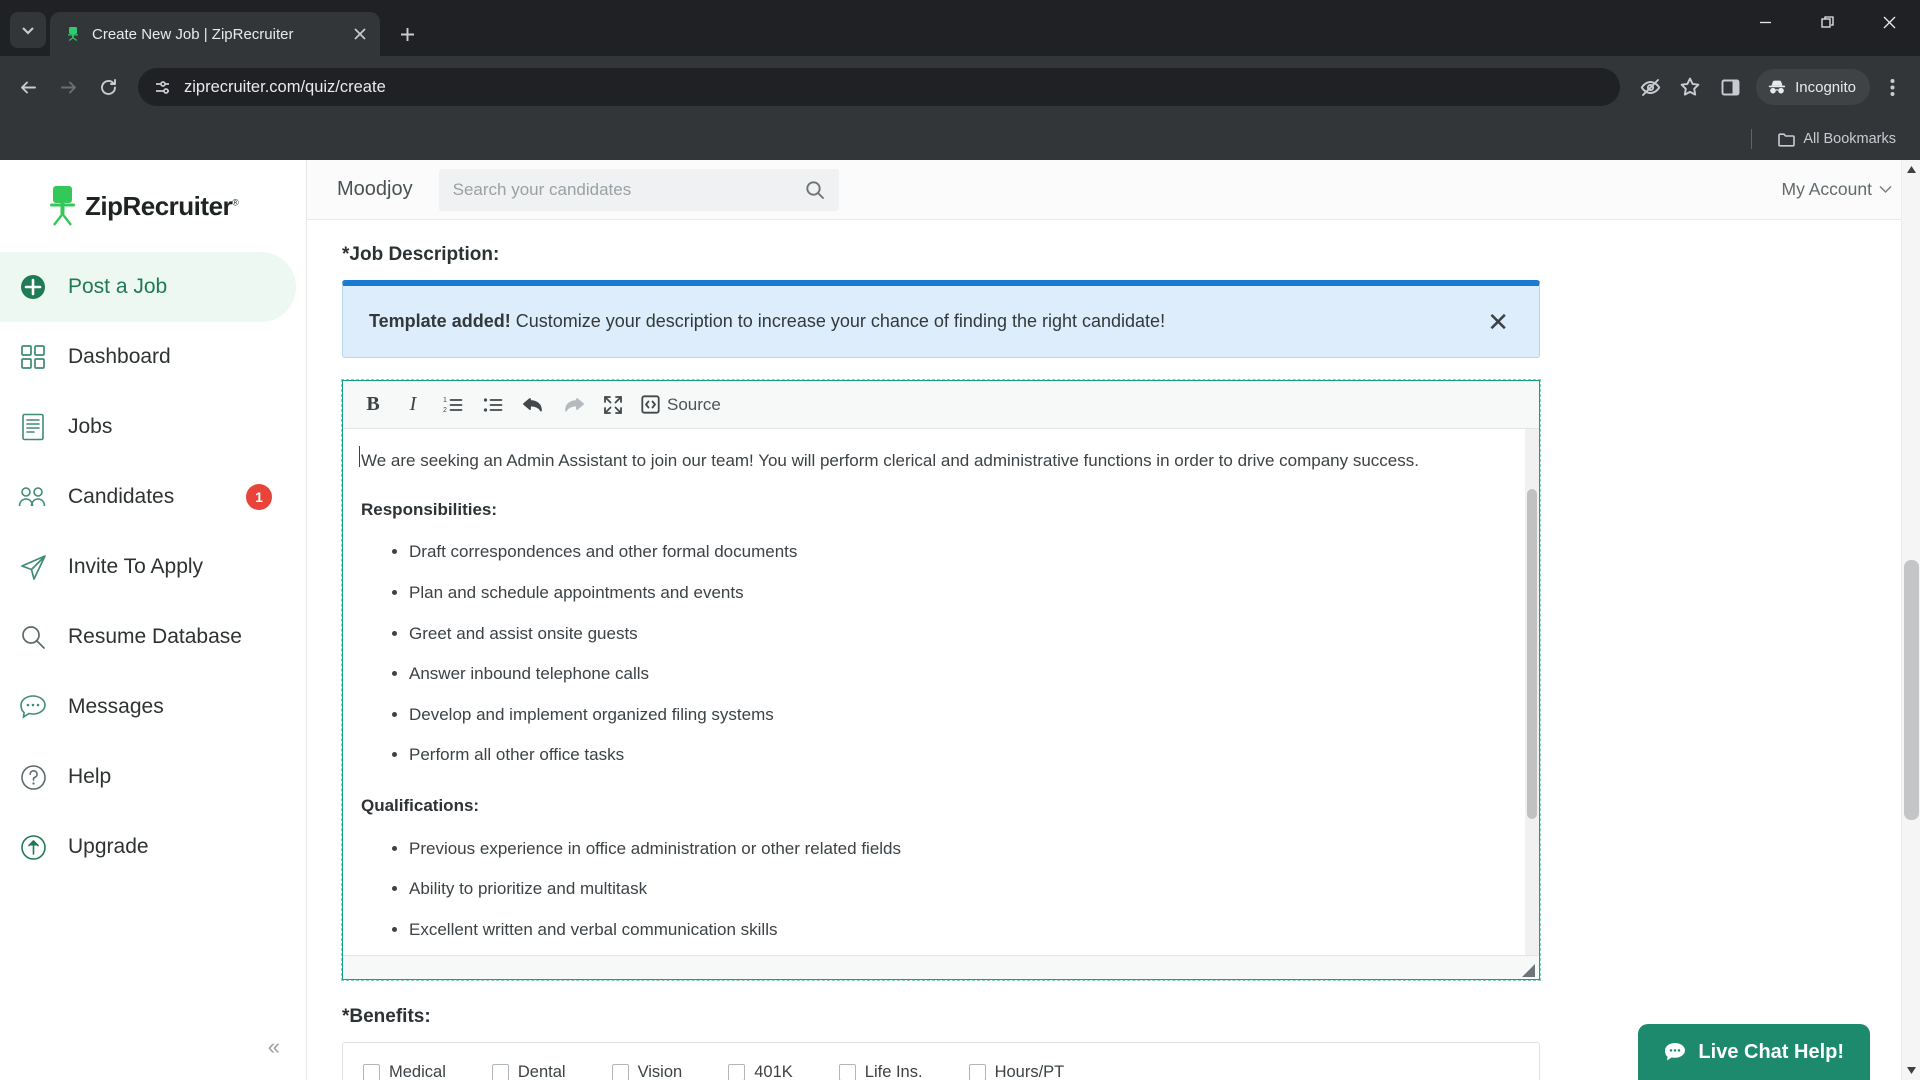 The height and width of the screenshot is (1080, 1920). I want to click on minimize-button, so click(1765, 22).